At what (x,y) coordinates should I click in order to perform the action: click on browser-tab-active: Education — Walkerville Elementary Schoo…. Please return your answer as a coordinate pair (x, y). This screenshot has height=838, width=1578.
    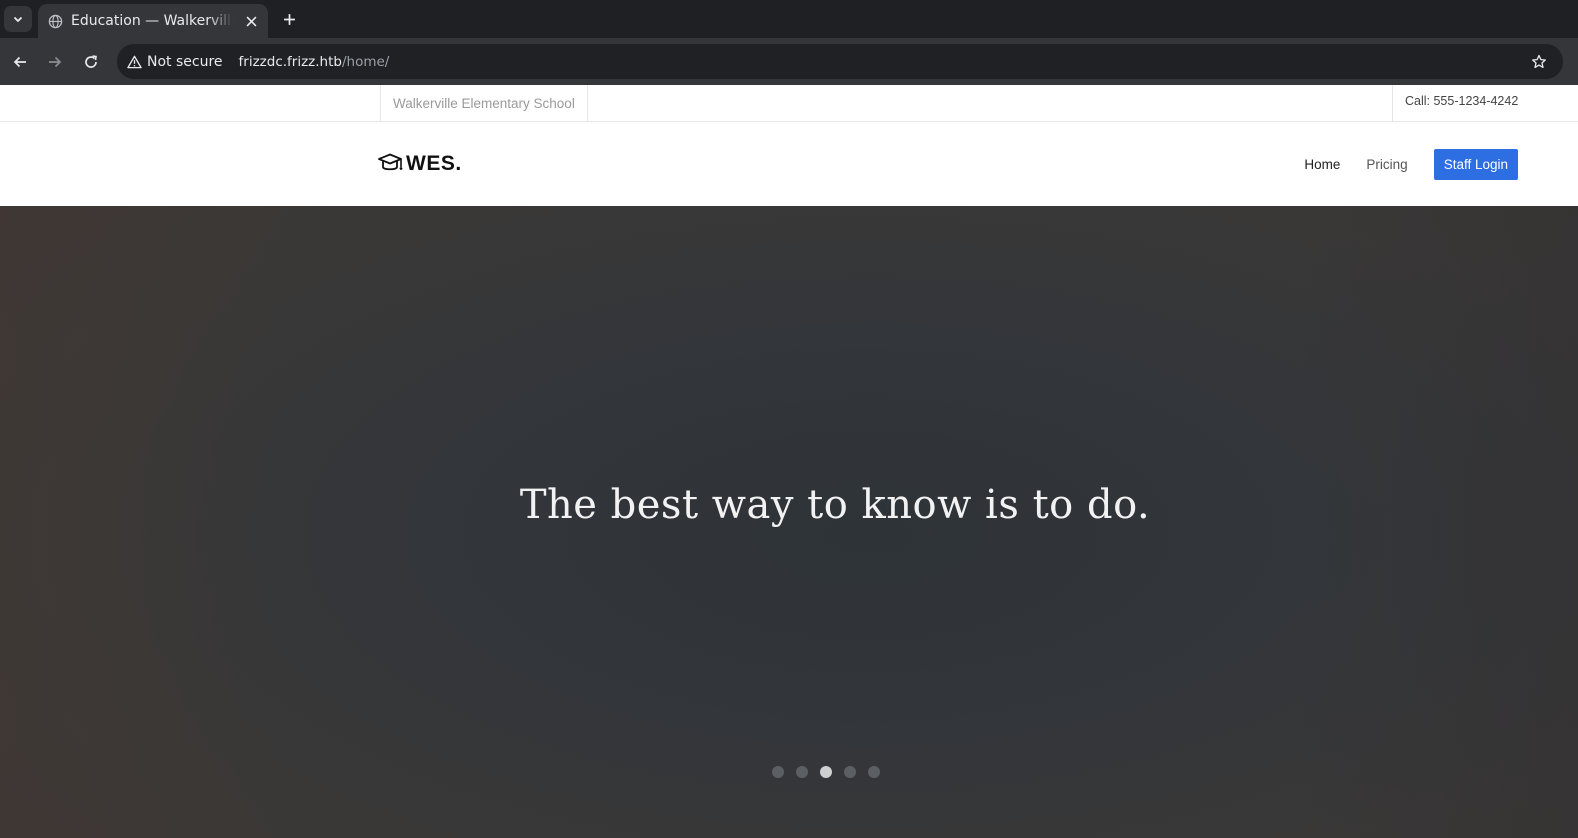
    Looking at the image, I should click on (153, 21).